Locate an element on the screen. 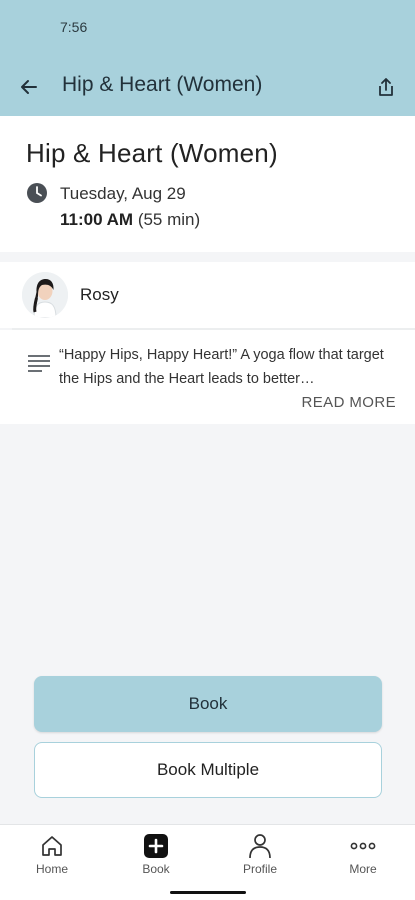 The width and height of the screenshot is (415, 900). arrow-left-icon is located at coordinates (29, 87).